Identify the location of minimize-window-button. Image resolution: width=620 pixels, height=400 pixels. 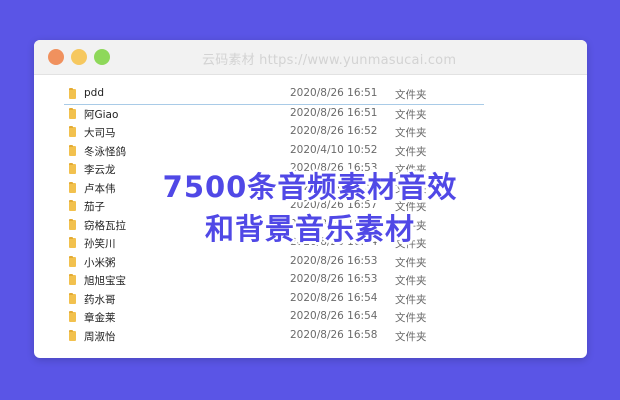
(79, 57).